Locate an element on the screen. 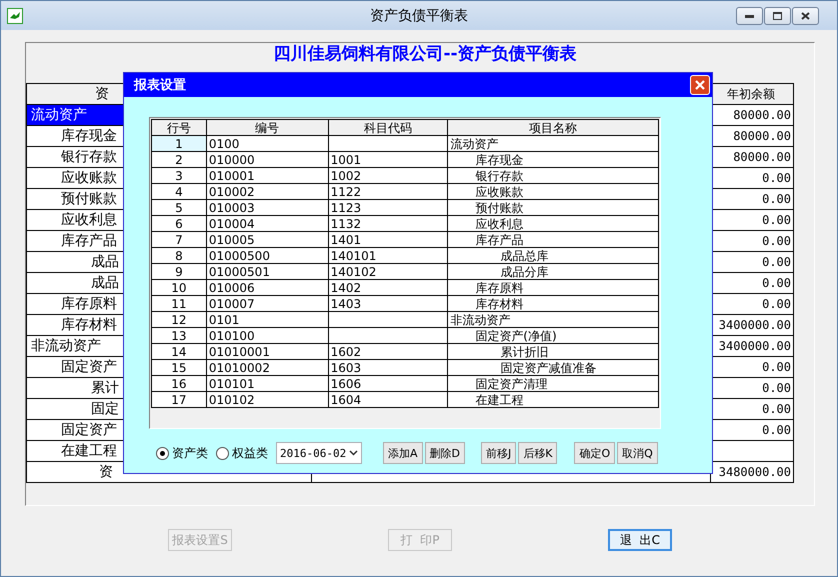  table-cell: 010006 is located at coordinates (267, 288).